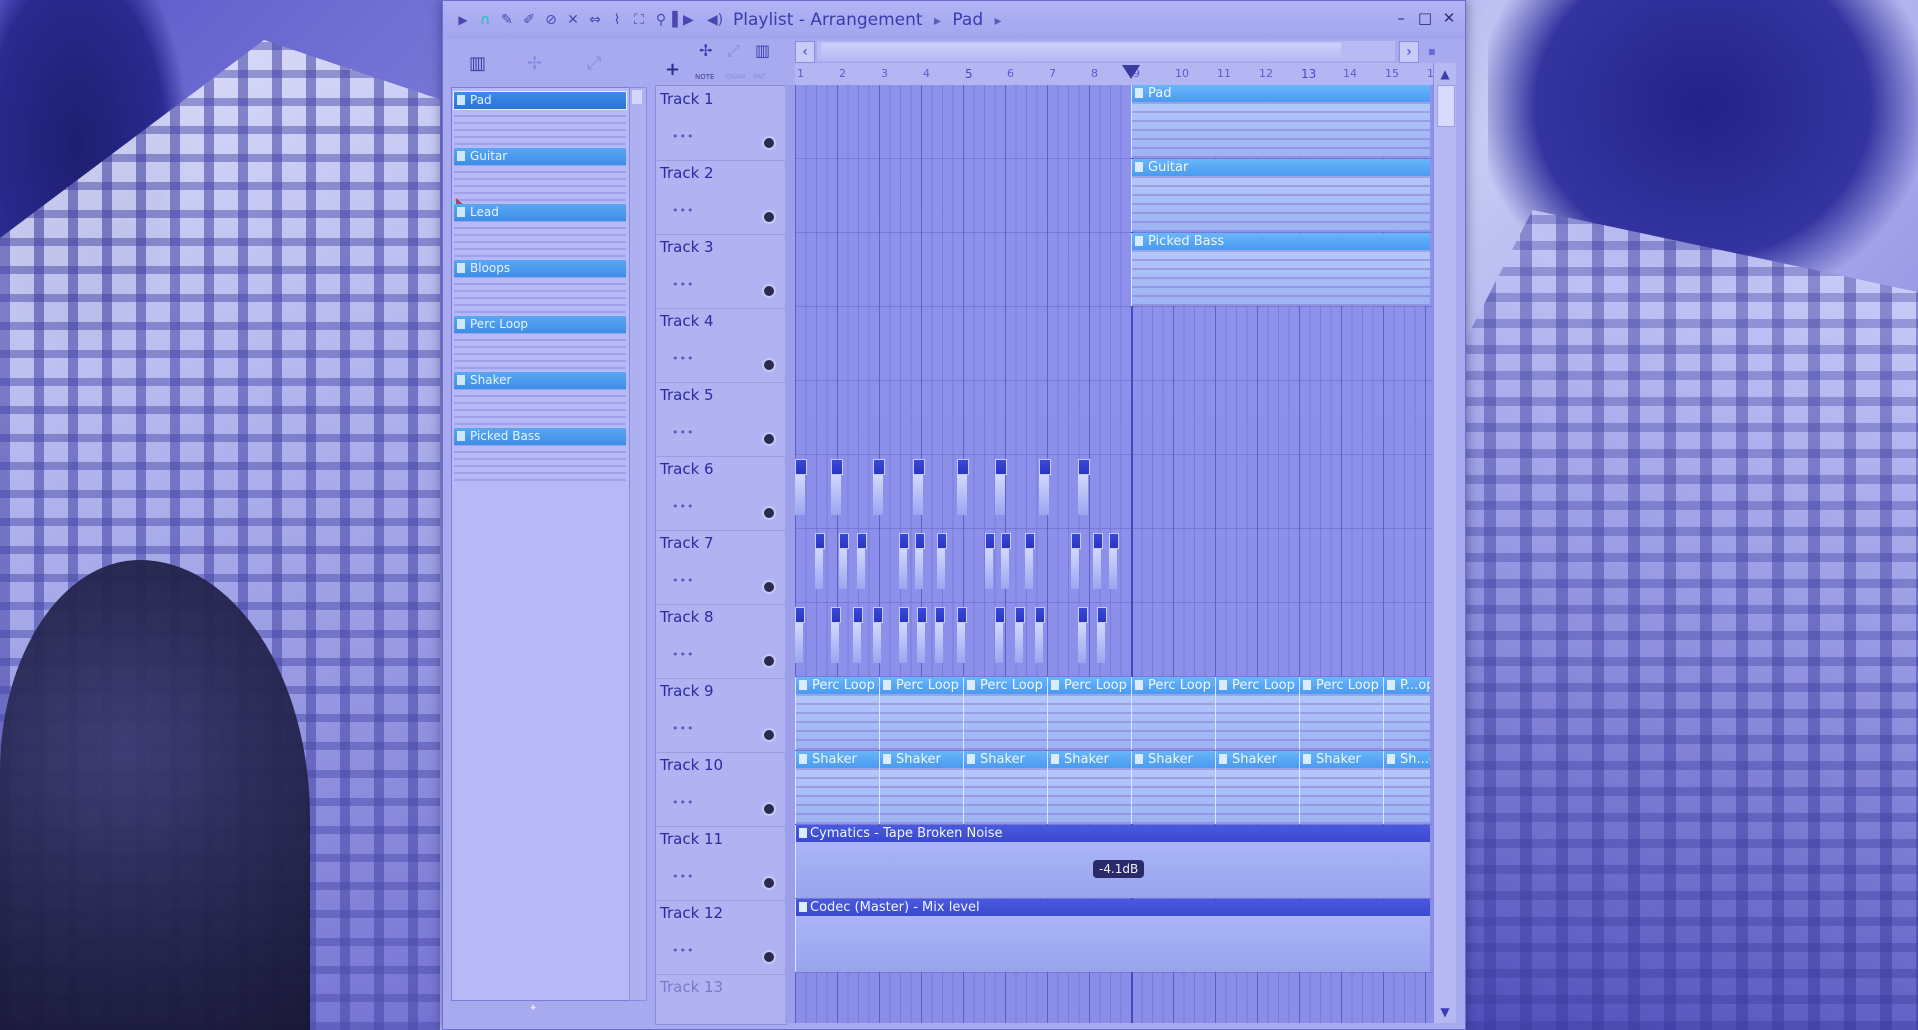  I want to click on pattern-item-header: Shaker, so click(540, 380).